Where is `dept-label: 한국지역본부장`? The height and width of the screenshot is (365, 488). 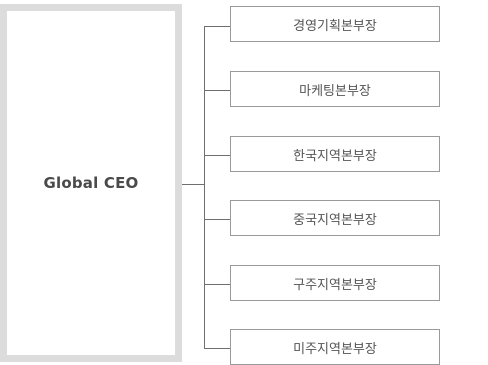
dept-label: 한국지역본부장 is located at coordinates (335, 156).